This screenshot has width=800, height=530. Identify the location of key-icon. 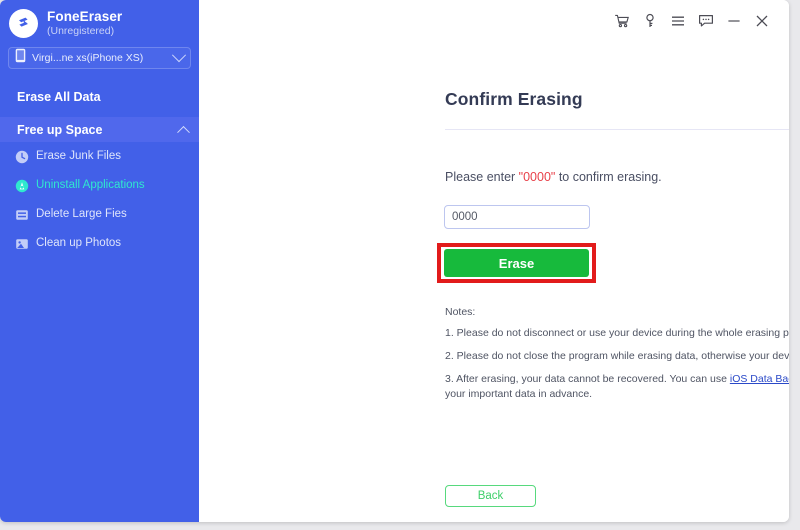
(650, 21).